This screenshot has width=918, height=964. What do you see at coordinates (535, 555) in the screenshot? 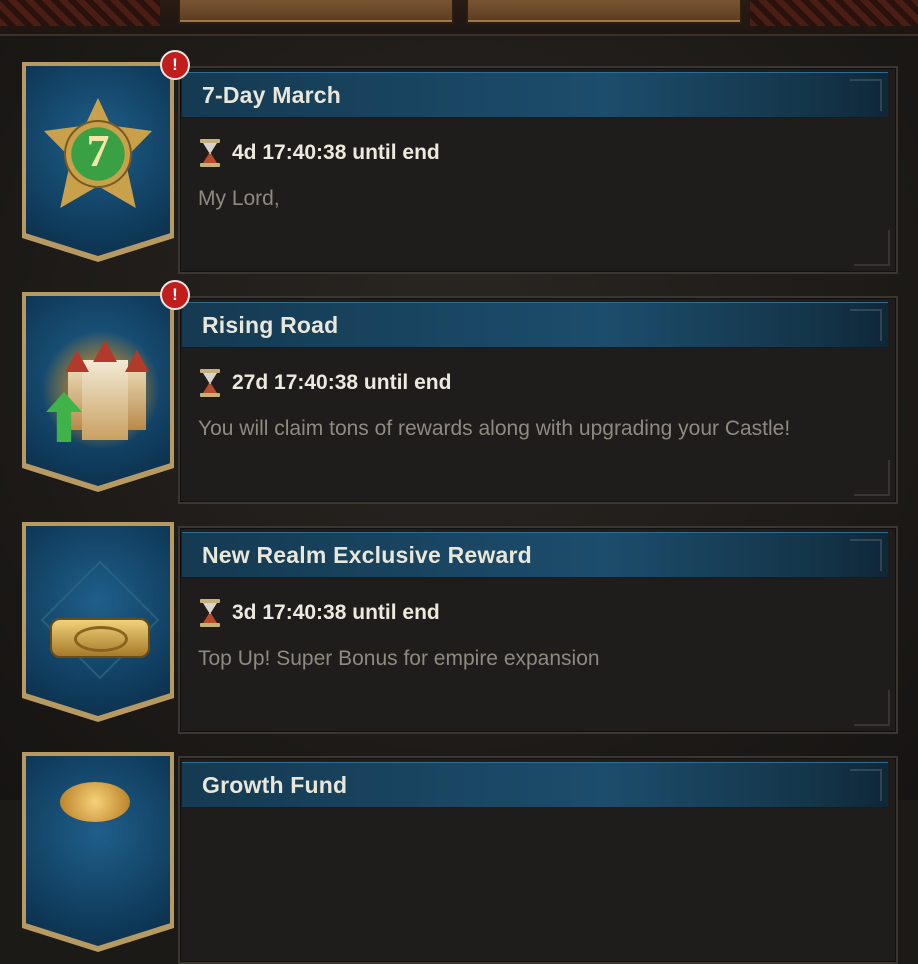
I see `card-title-bar: New Realm Exclusive Reward` at bounding box center [535, 555].